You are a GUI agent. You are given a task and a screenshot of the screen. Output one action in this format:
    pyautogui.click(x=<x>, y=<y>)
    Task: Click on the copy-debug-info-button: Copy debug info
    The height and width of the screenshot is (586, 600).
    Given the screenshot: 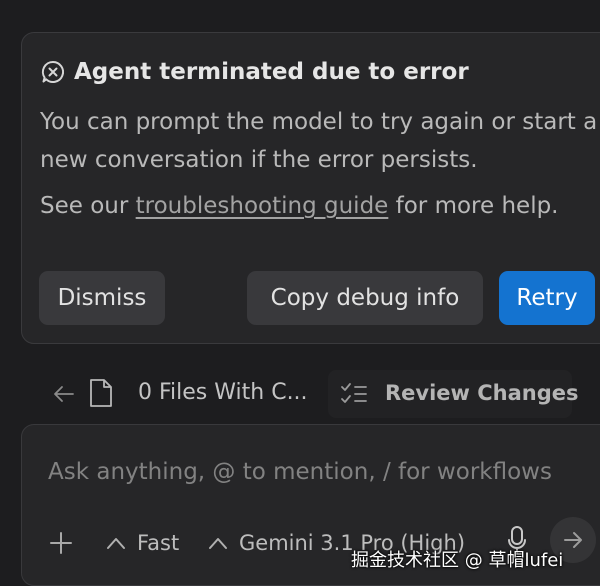 What is the action you would take?
    pyautogui.click(x=365, y=298)
    